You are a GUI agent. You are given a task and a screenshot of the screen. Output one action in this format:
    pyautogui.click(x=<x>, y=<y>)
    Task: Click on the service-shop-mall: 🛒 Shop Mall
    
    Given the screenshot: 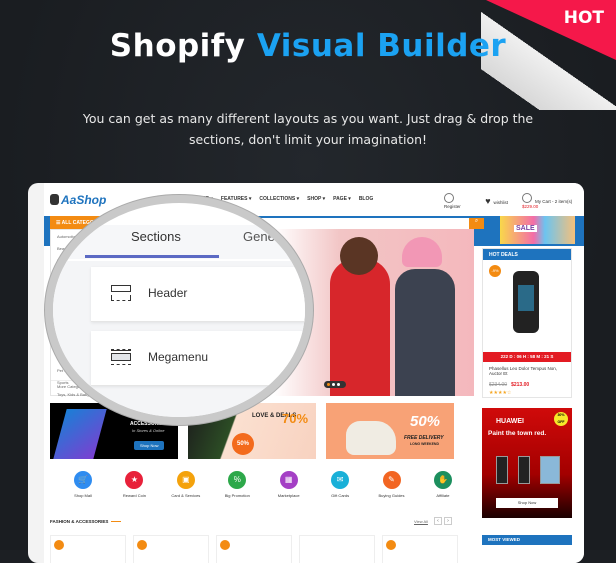 What is the action you would take?
    pyautogui.click(x=83, y=484)
    